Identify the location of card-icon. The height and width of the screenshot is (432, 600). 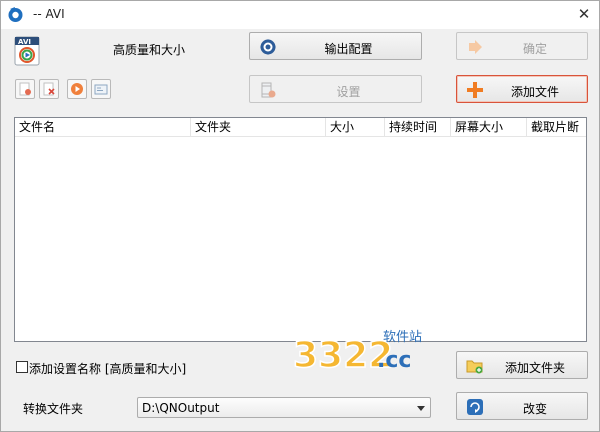
(101, 89).